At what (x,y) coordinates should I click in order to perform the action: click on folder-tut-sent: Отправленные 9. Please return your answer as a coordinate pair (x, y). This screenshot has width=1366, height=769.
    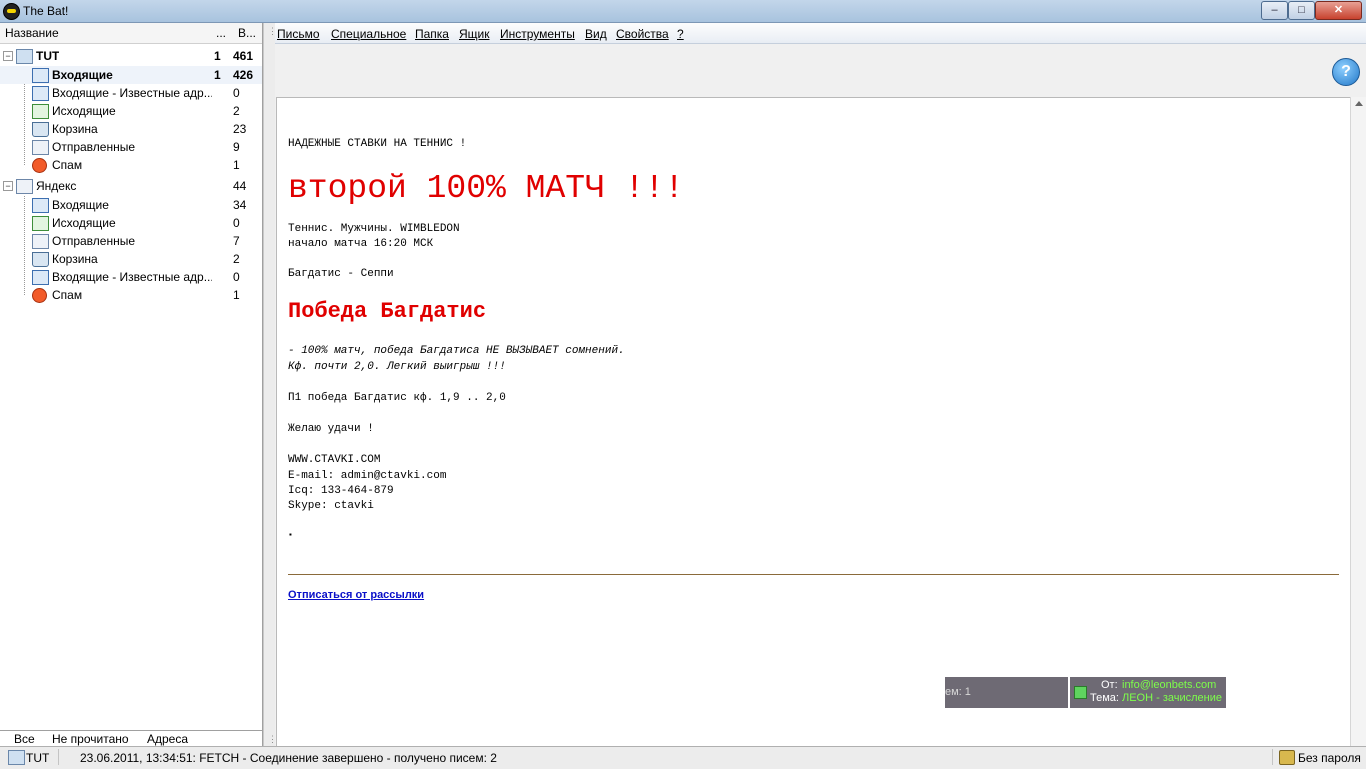
    Looking at the image, I should click on (131, 147).